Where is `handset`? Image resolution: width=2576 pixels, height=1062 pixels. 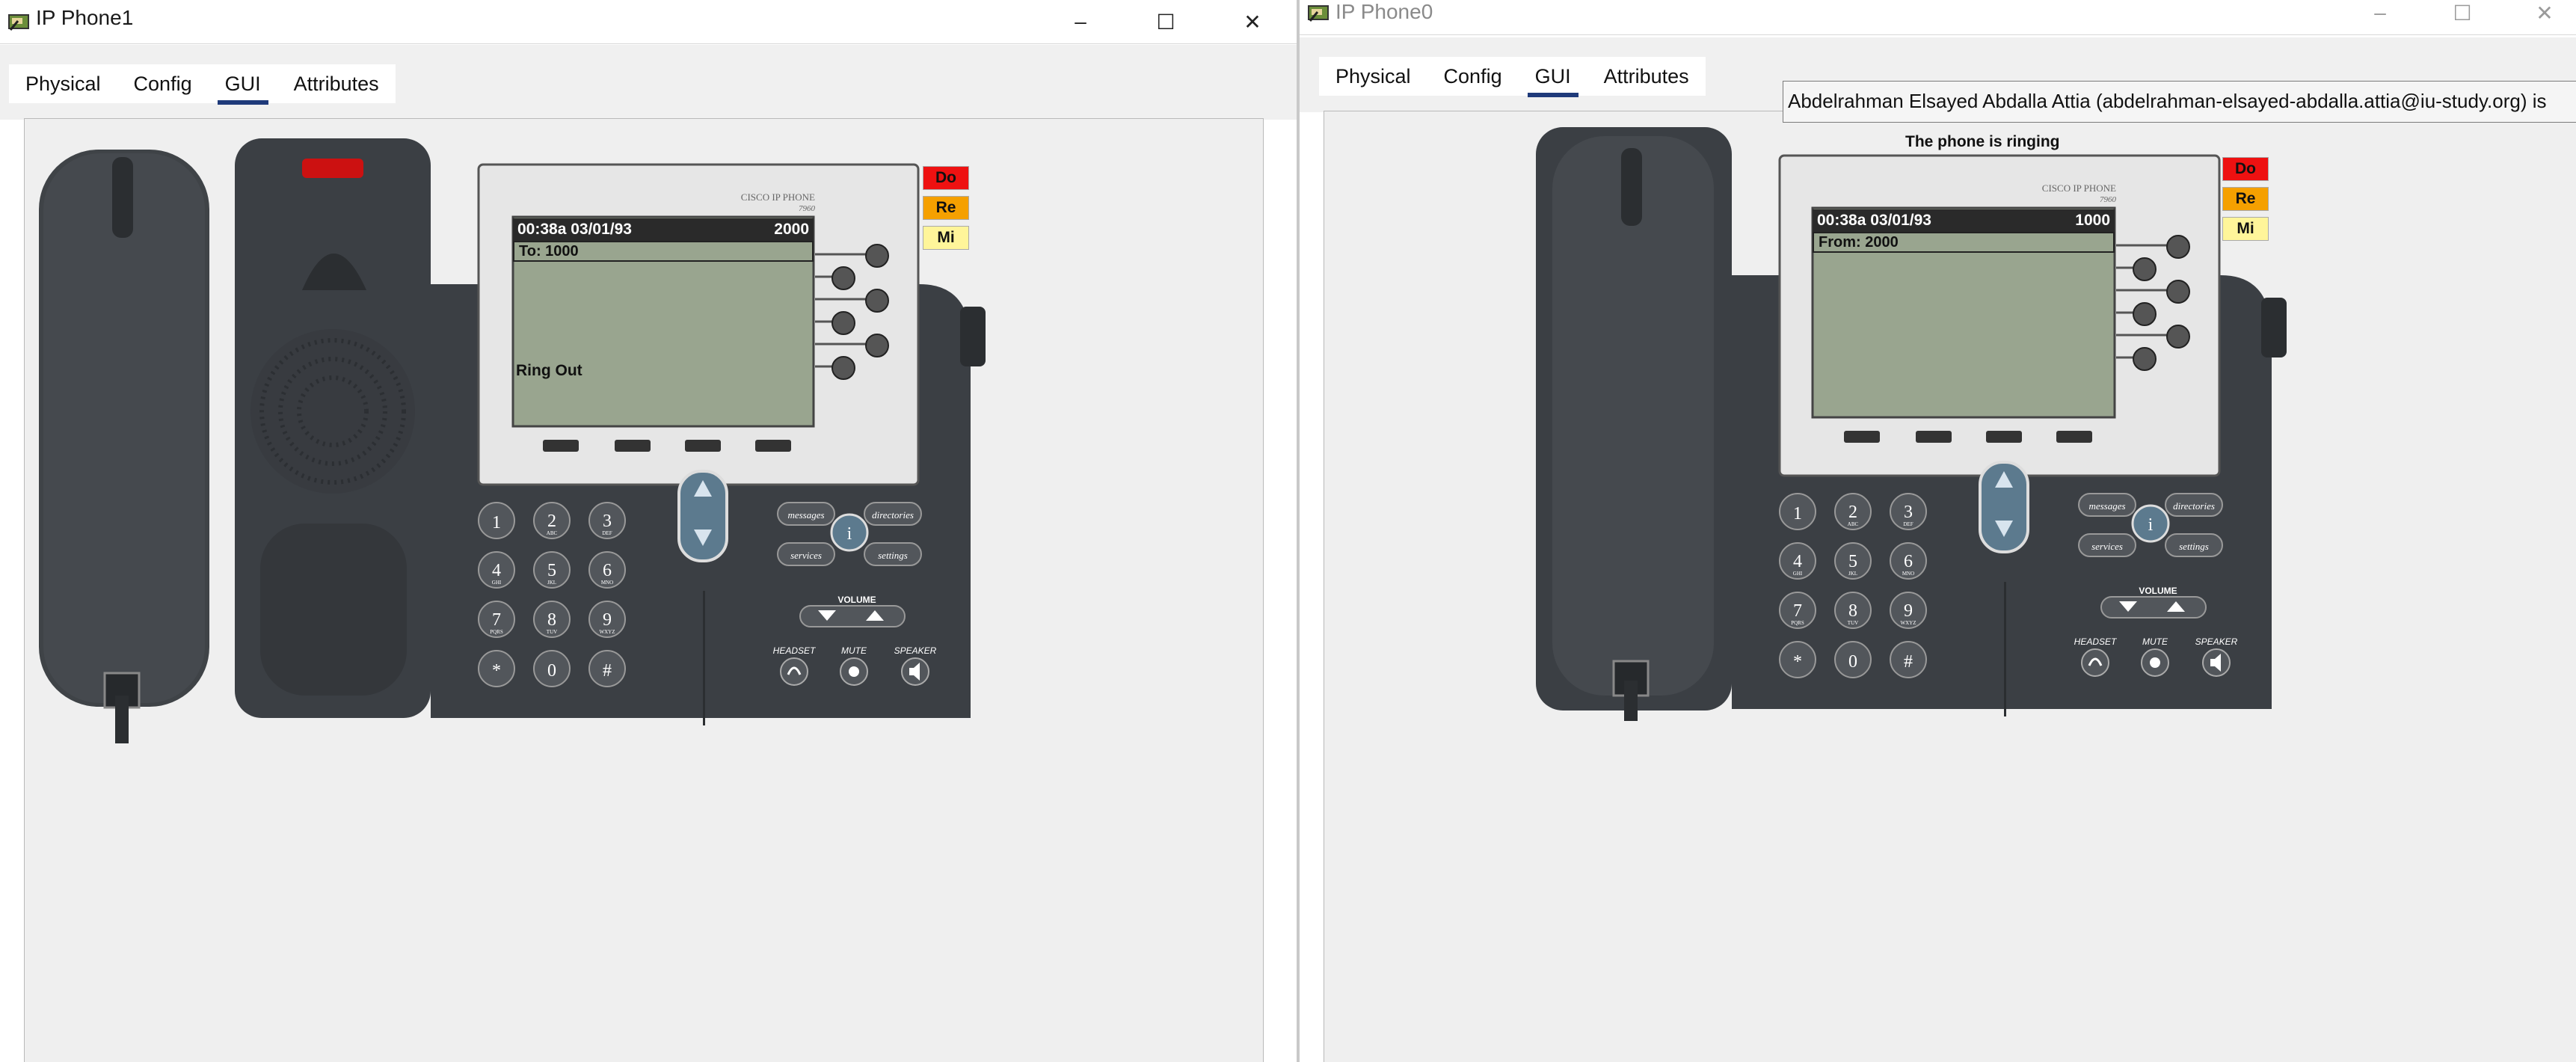
handset is located at coordinates (124, 446).